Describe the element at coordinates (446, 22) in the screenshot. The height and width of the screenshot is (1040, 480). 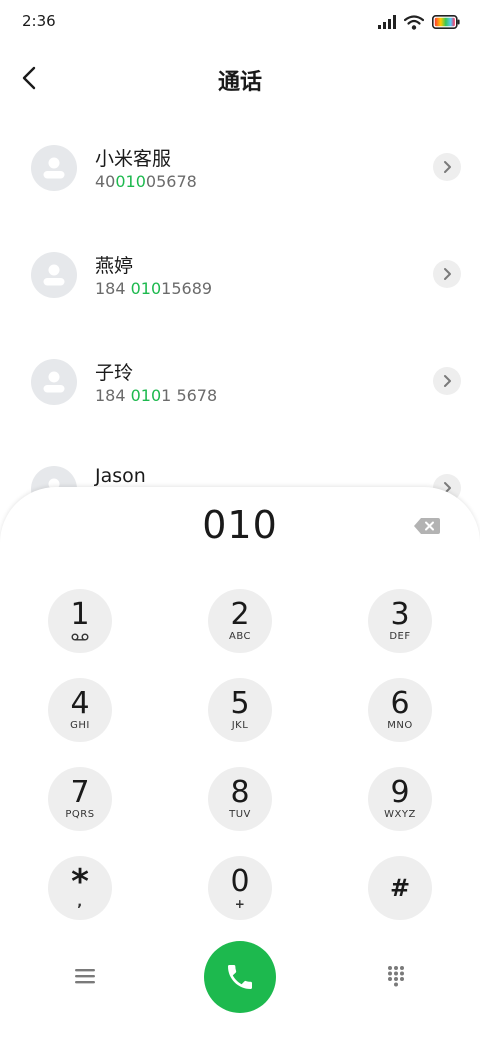
I see `battery-icon` at that location.